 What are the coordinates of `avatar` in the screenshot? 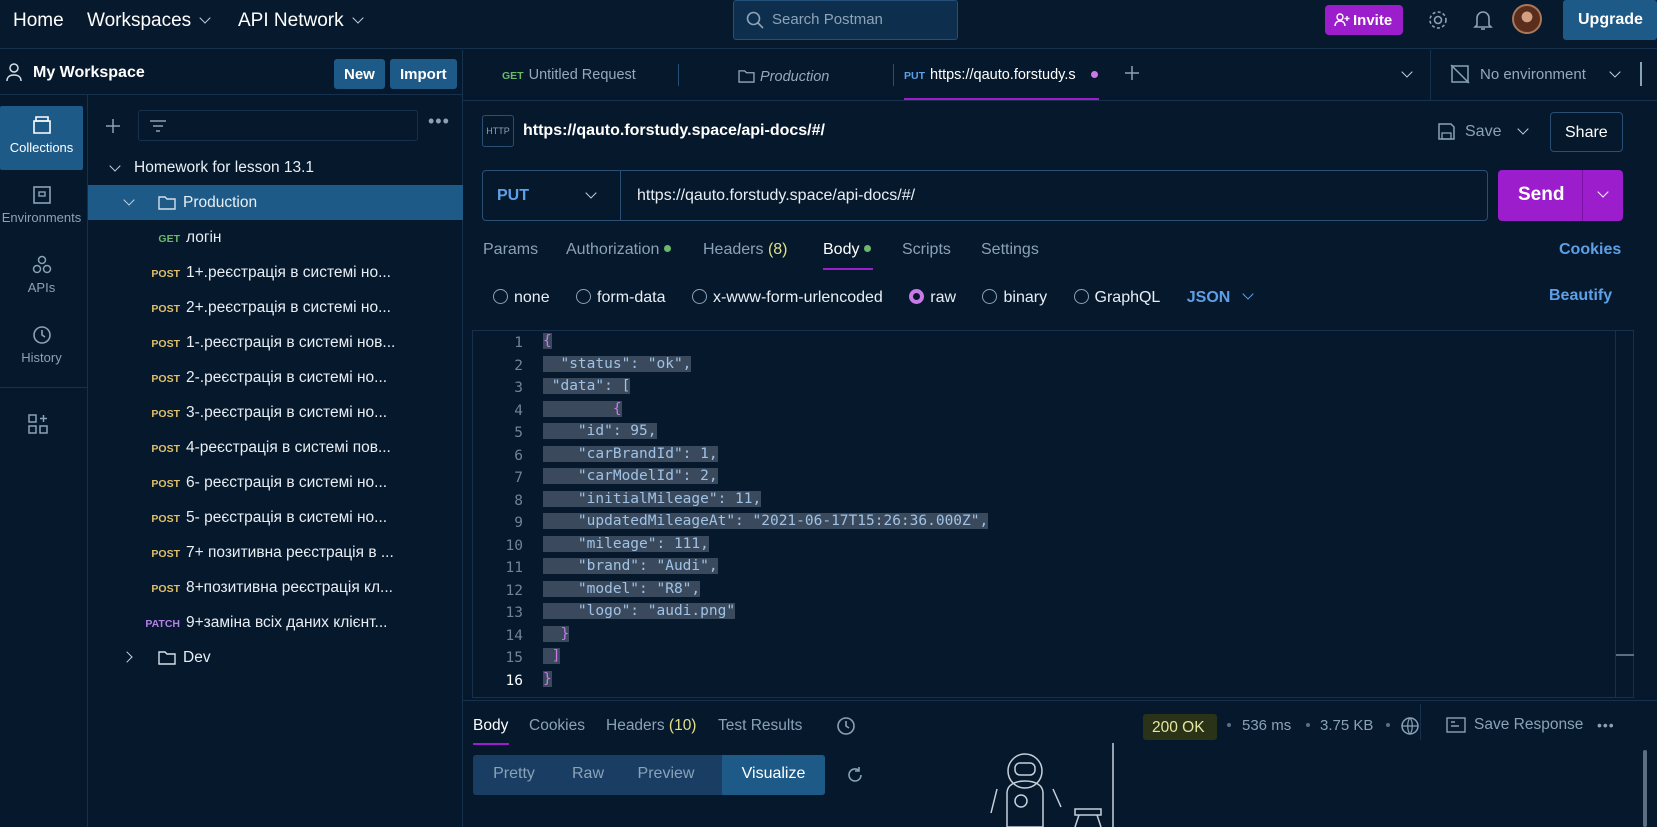 It's located at (1527, 19).